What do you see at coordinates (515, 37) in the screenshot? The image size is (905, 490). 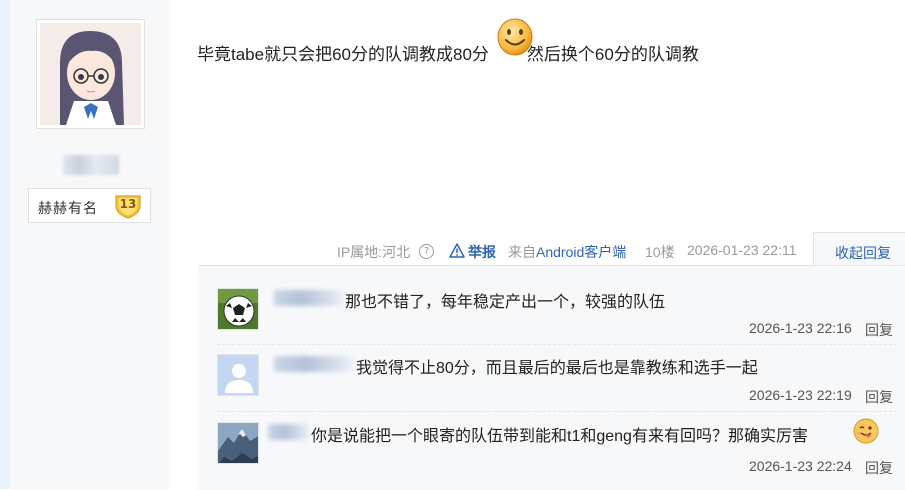 I see `smiley-face-icon` at bounding box center [515, 37].